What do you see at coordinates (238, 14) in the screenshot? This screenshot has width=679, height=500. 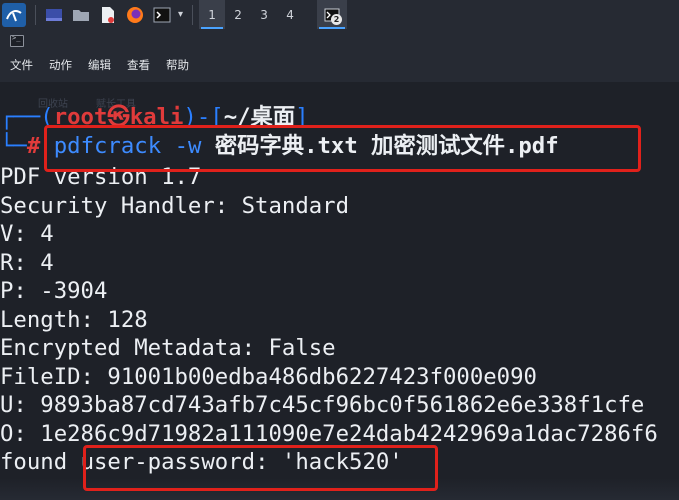 I see `workspace-2: 2` at bounding box center [238, 14].